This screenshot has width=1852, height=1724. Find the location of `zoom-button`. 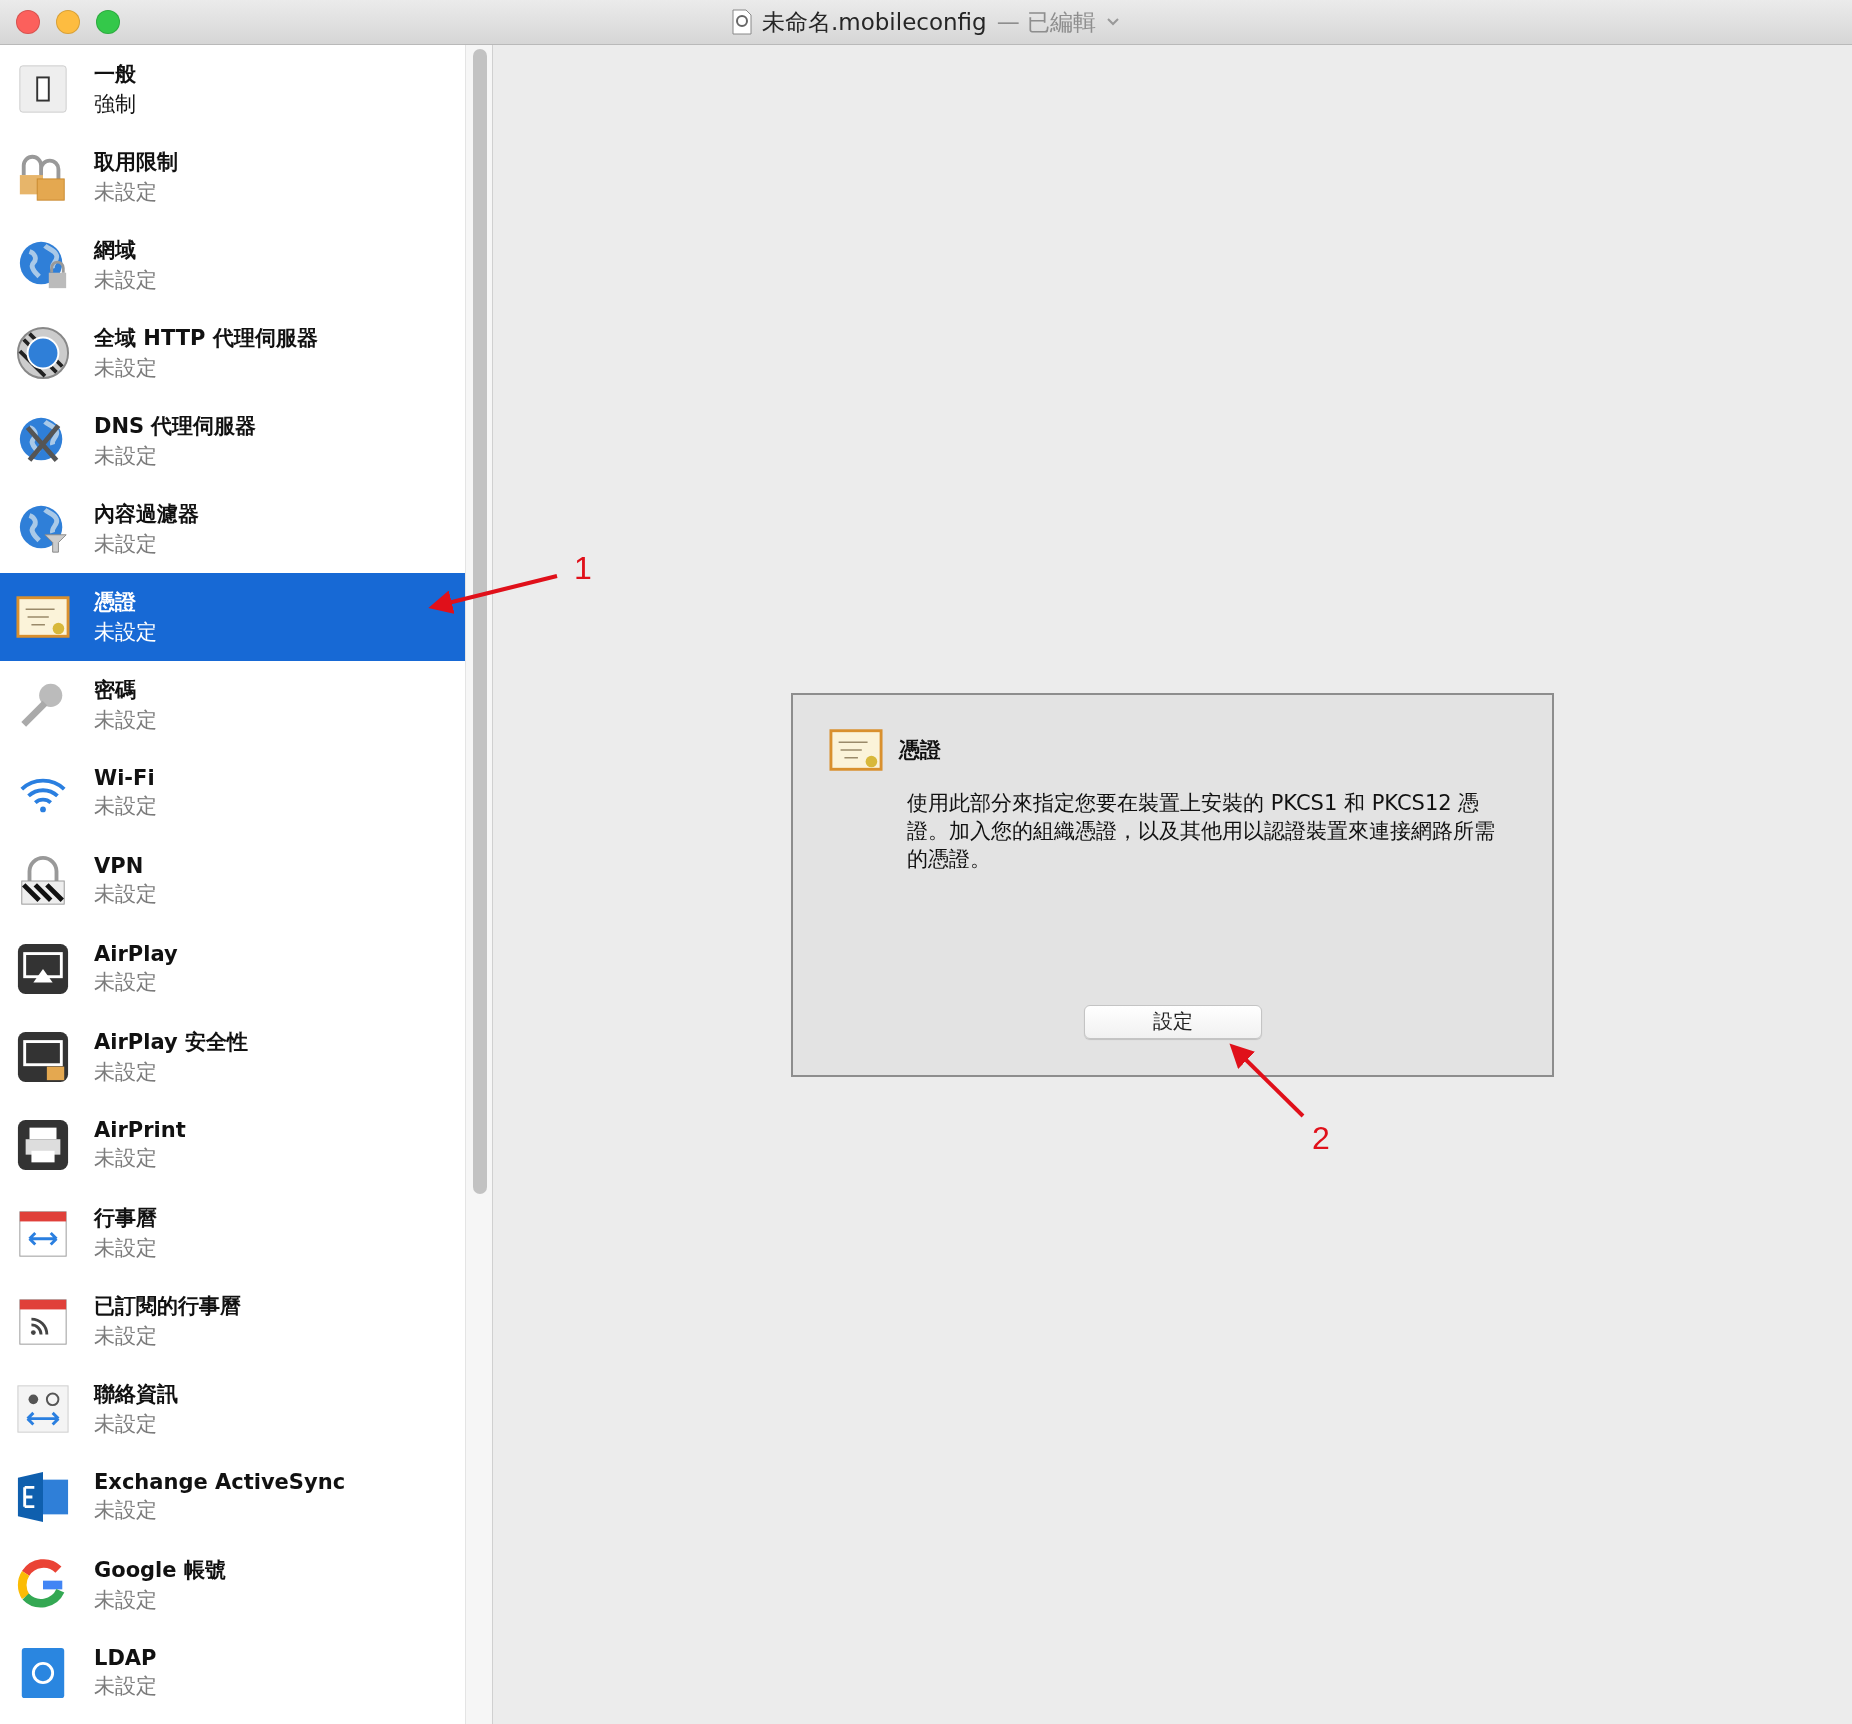

zoom-button is located at coordinates (108, 22).